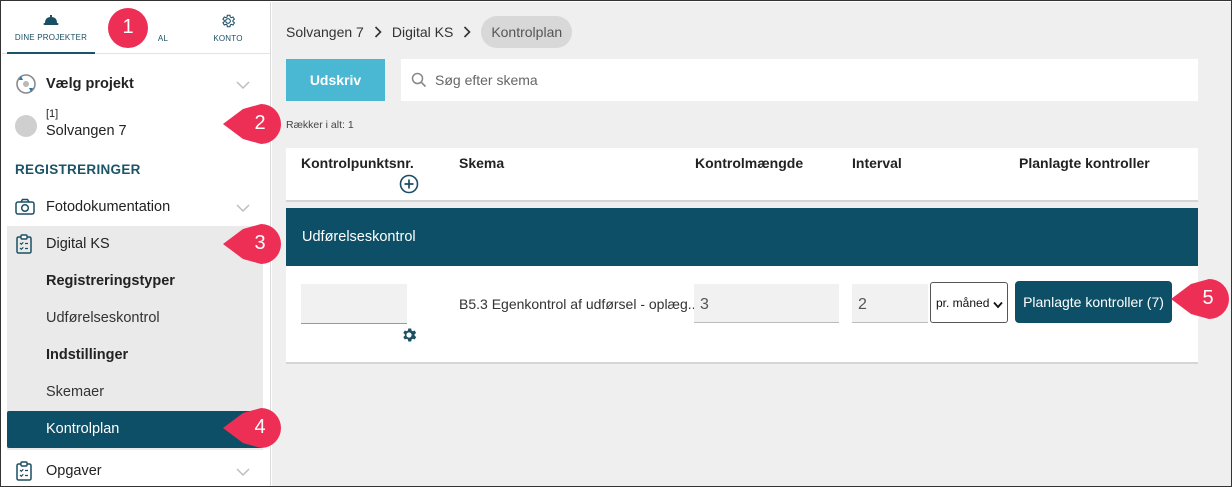 Image resolution: width=1232 pixels, height=487 pixels. I want to click on callout-marker: 1, so click(126, 28).